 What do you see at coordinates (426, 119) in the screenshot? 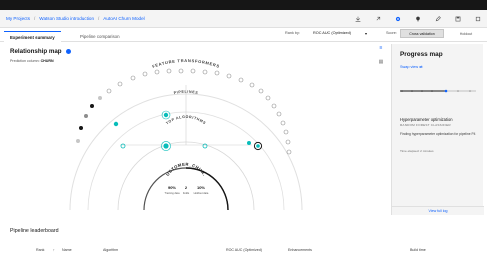
I see `hpo-title: Hyperparameter optimization` at bounding box center [426, 119].